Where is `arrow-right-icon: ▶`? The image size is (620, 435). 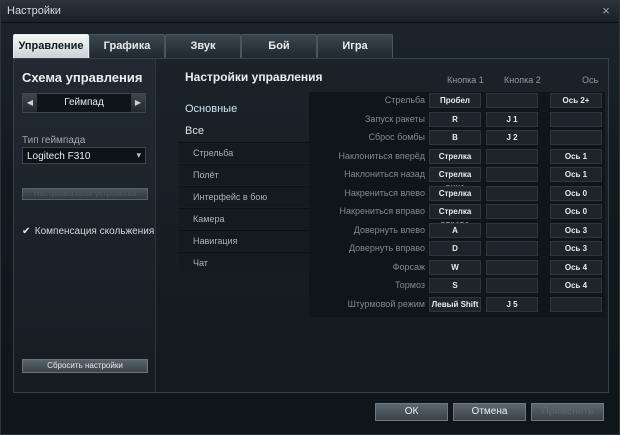 arrow-right-icon: ▶ is located at coordinates (138, 103).